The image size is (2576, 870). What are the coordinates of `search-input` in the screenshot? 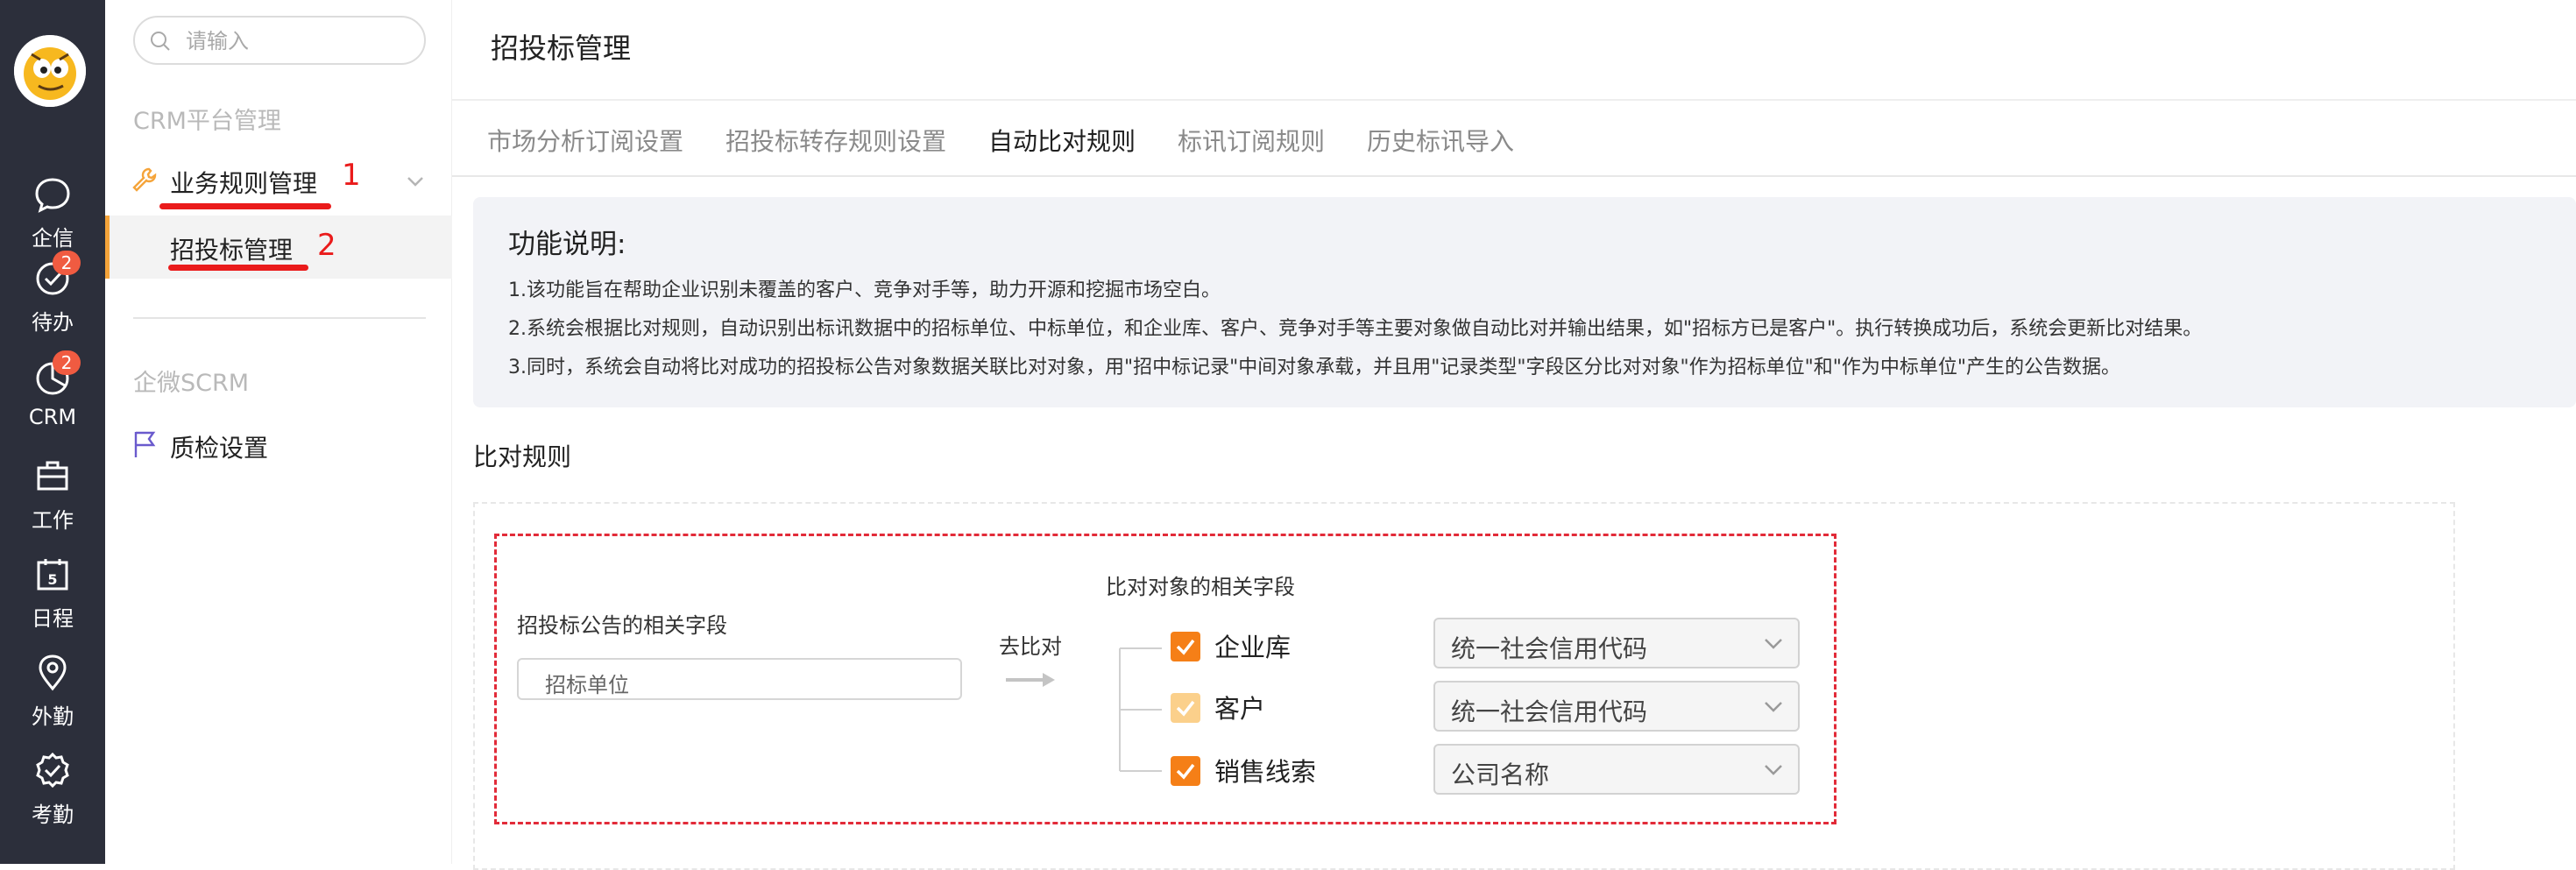 It's located at (300, 41).